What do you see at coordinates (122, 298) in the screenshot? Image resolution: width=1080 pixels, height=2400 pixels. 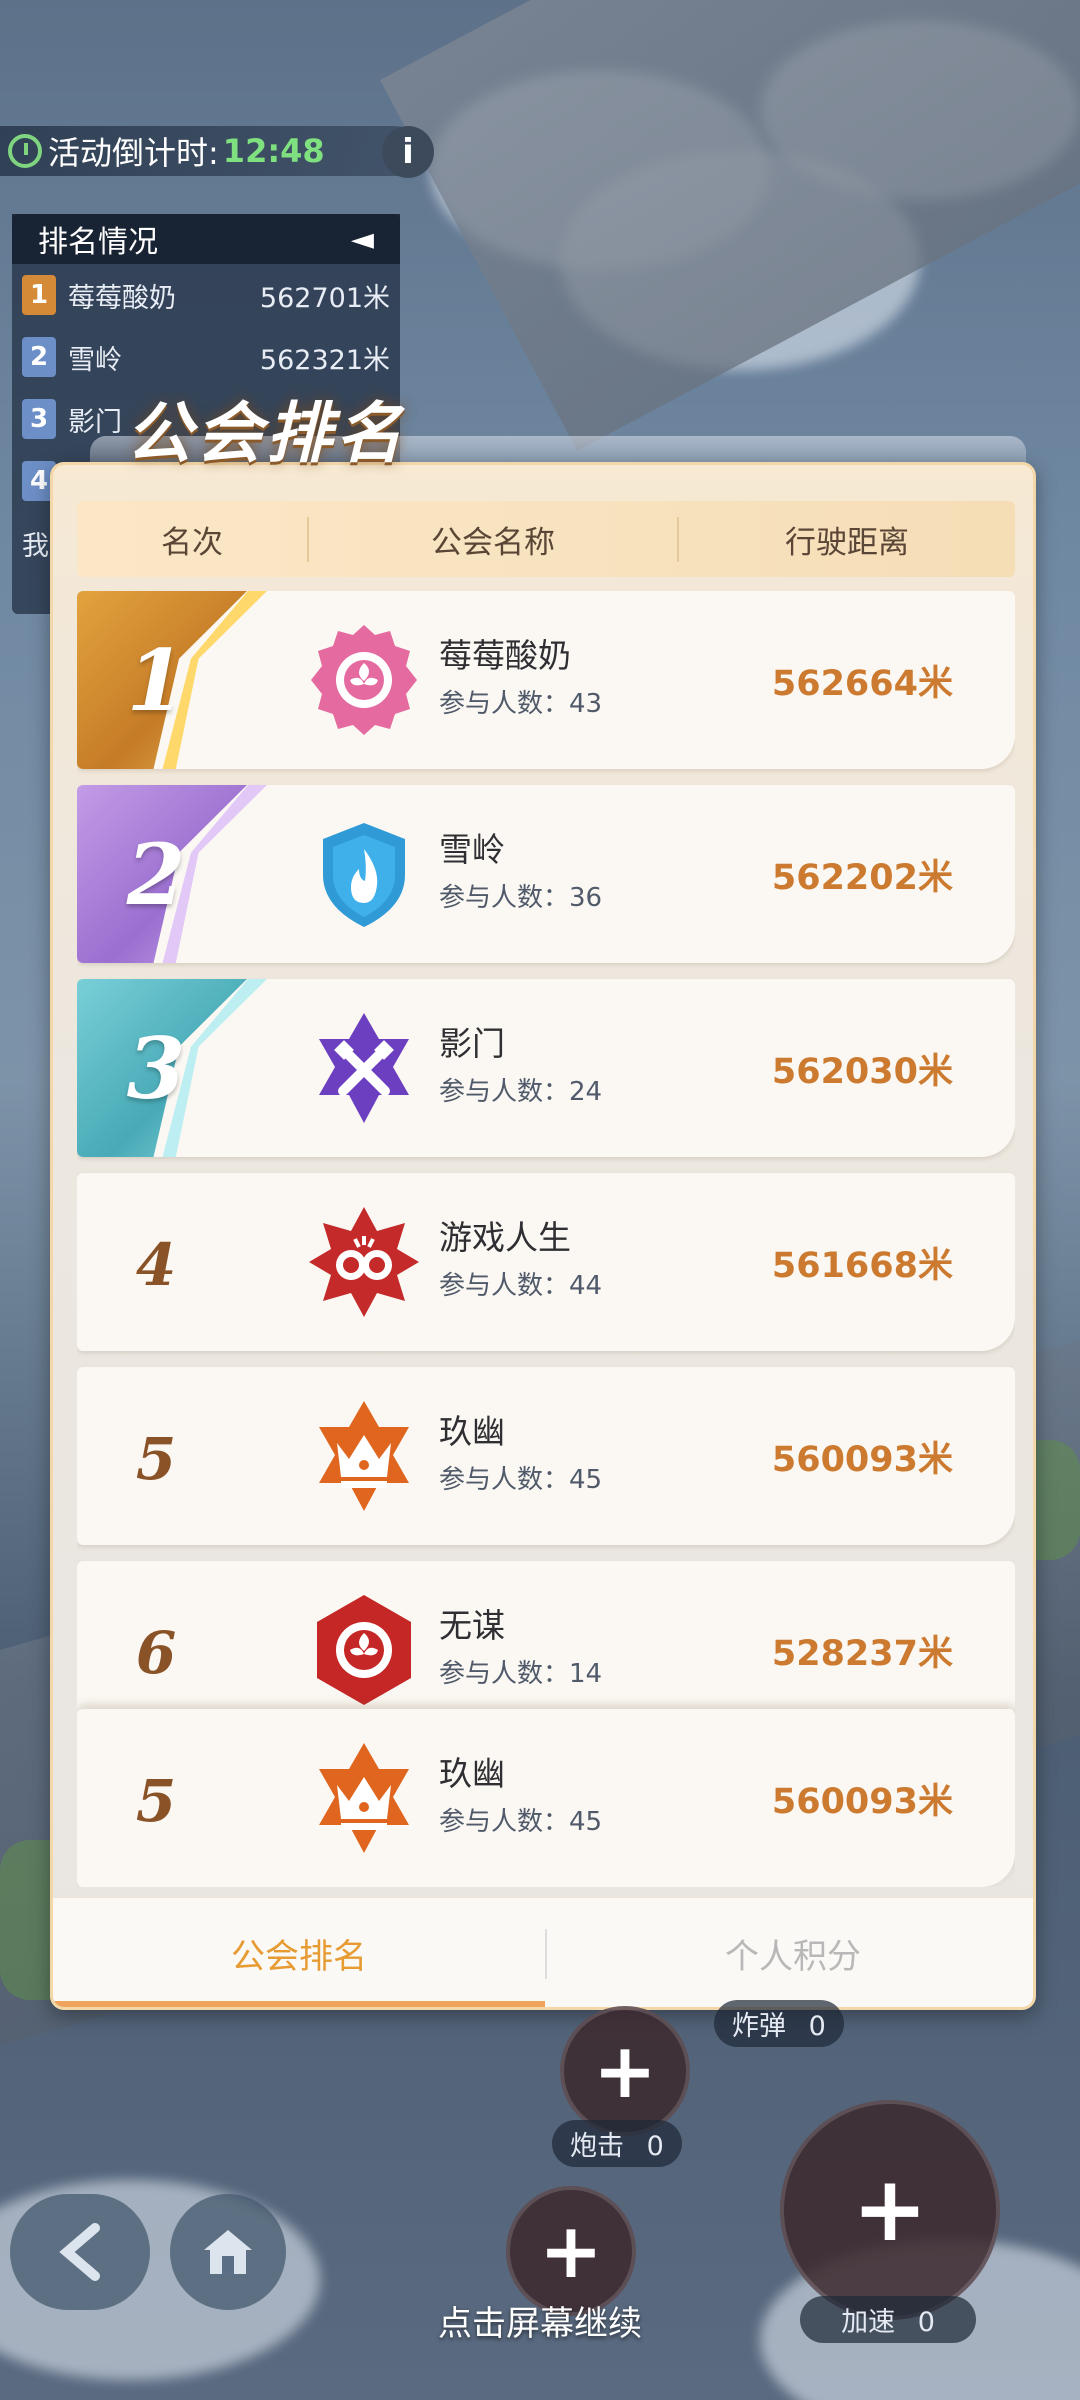 I see `side-ranking-name: 莓莓酸奶` at bounding box center [122, 298].